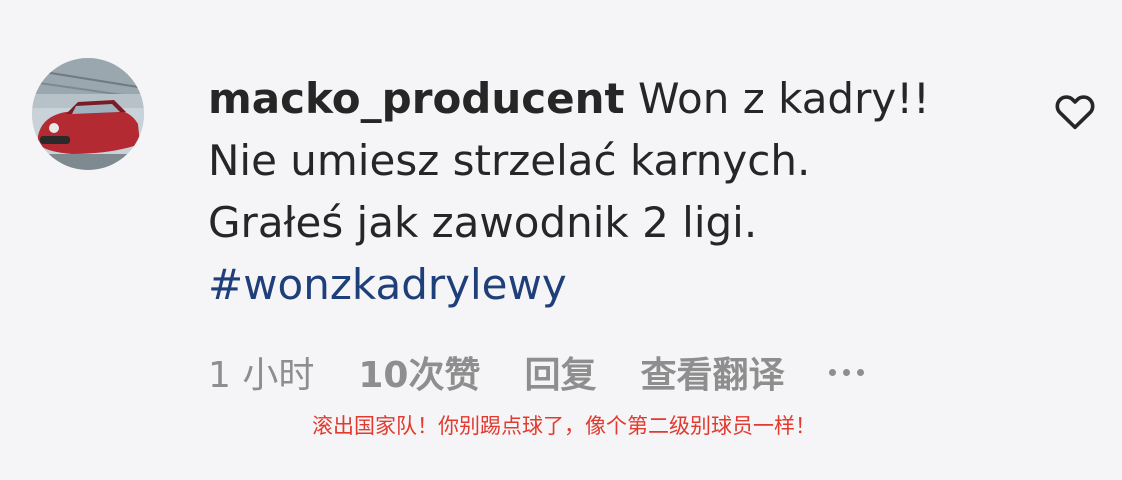 This screenshot has width=1122, height=480. I want to click on more-options-icon, so click(846, 372).